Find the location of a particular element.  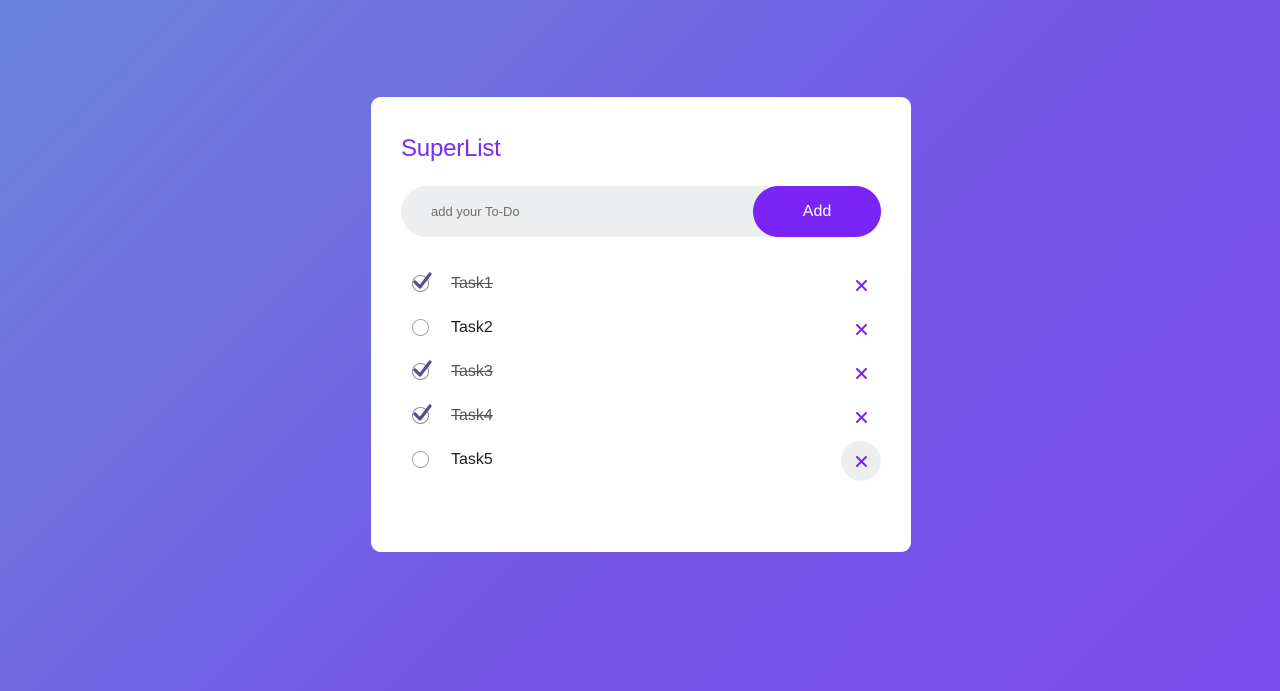

task-list: Task1 Task2 Task3 Task4 Task5 is located at coordinates (641, 372).